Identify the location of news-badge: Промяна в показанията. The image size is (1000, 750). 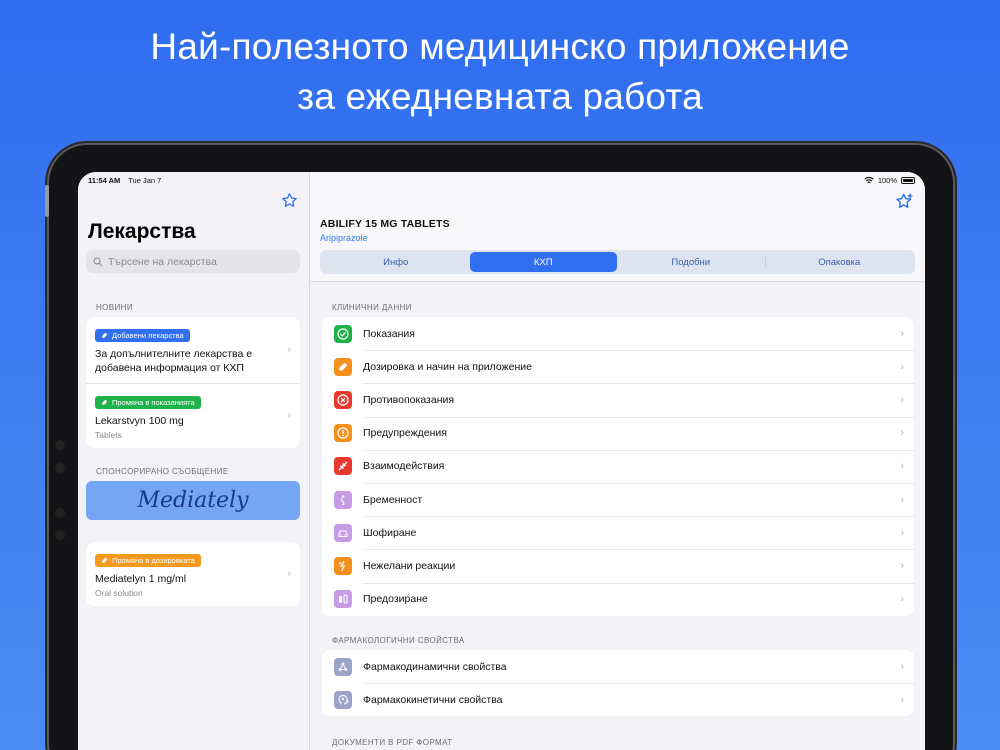
(148, 402).